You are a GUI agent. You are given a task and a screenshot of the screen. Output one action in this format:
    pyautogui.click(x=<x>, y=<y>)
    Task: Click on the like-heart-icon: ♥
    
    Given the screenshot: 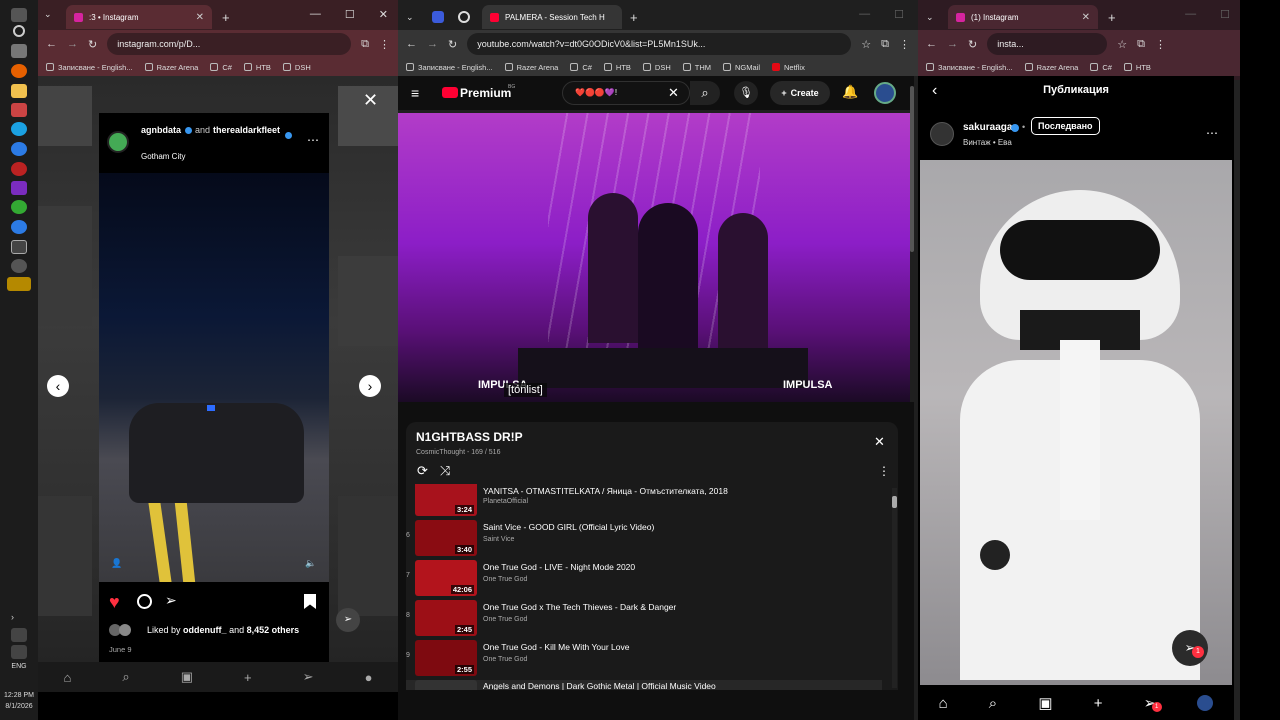 What is the action you would take?
    pyautogui.click(x=114, y=602)
    